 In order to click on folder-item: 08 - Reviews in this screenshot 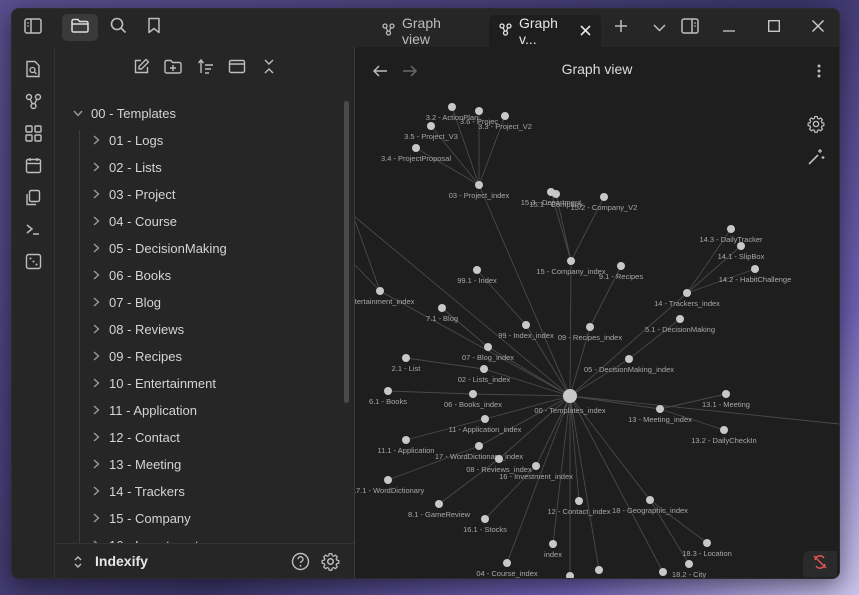, I will do `click(136, 329)`.